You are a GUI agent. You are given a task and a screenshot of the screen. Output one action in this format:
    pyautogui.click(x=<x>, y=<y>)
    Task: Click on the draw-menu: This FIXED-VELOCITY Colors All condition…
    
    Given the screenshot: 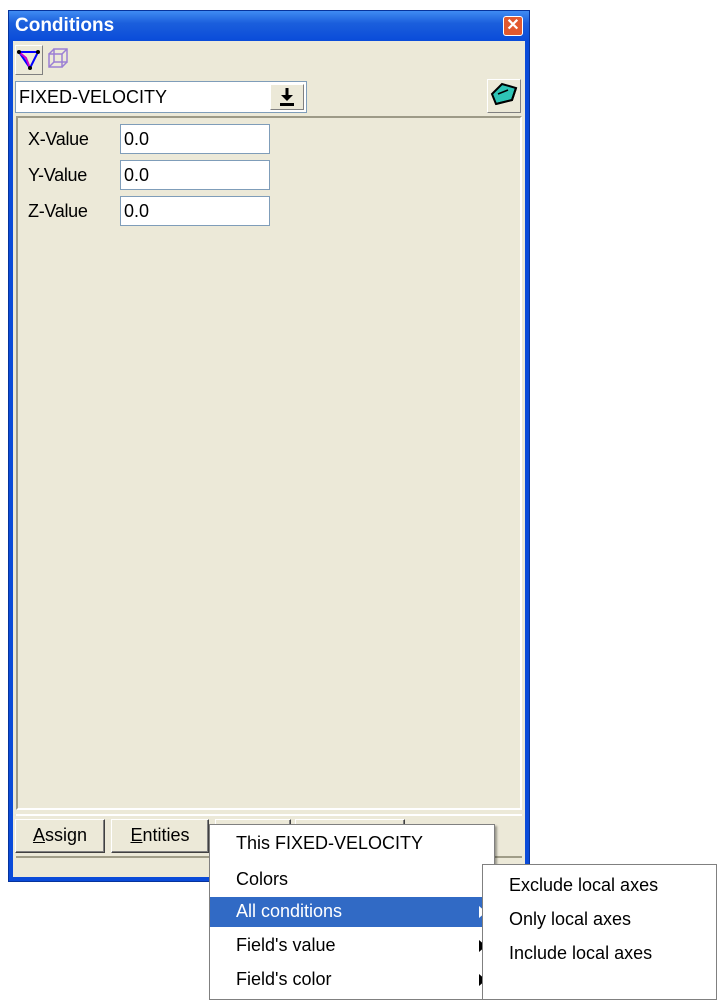 What is the action you would take?
    pyautogui.click(x=352, y=912)
    